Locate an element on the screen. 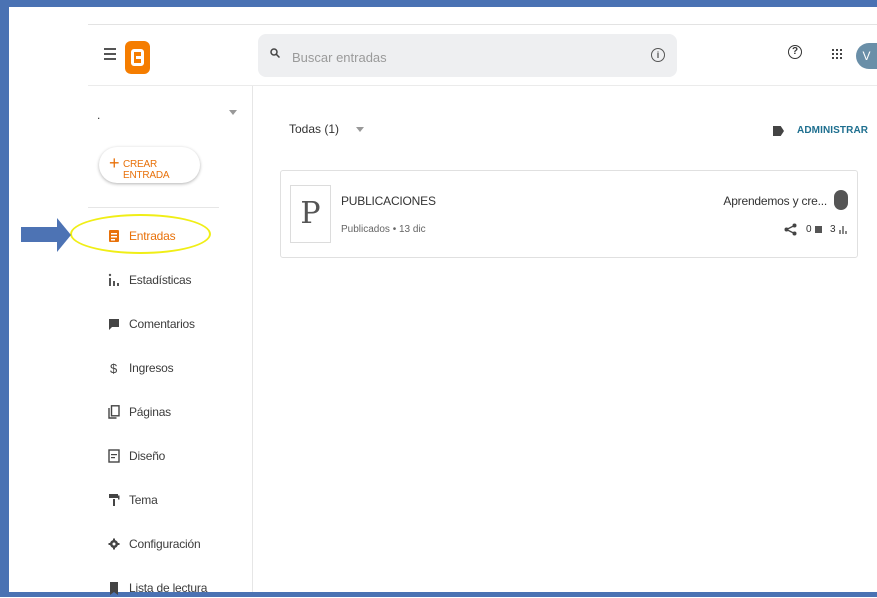 The width and height of the screenshot is (877, 598). sidebar-item-label: Lista de lectura is located at coordinates (168, 588).